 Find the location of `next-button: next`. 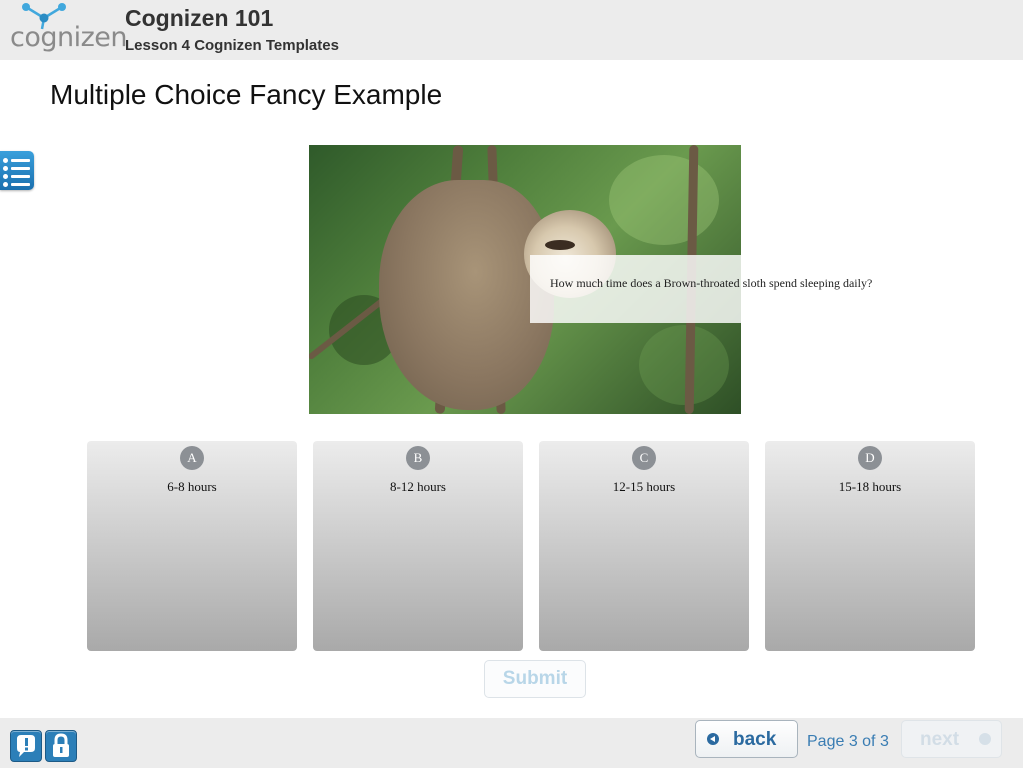

next-button: next is located at coordinates (951, 739).